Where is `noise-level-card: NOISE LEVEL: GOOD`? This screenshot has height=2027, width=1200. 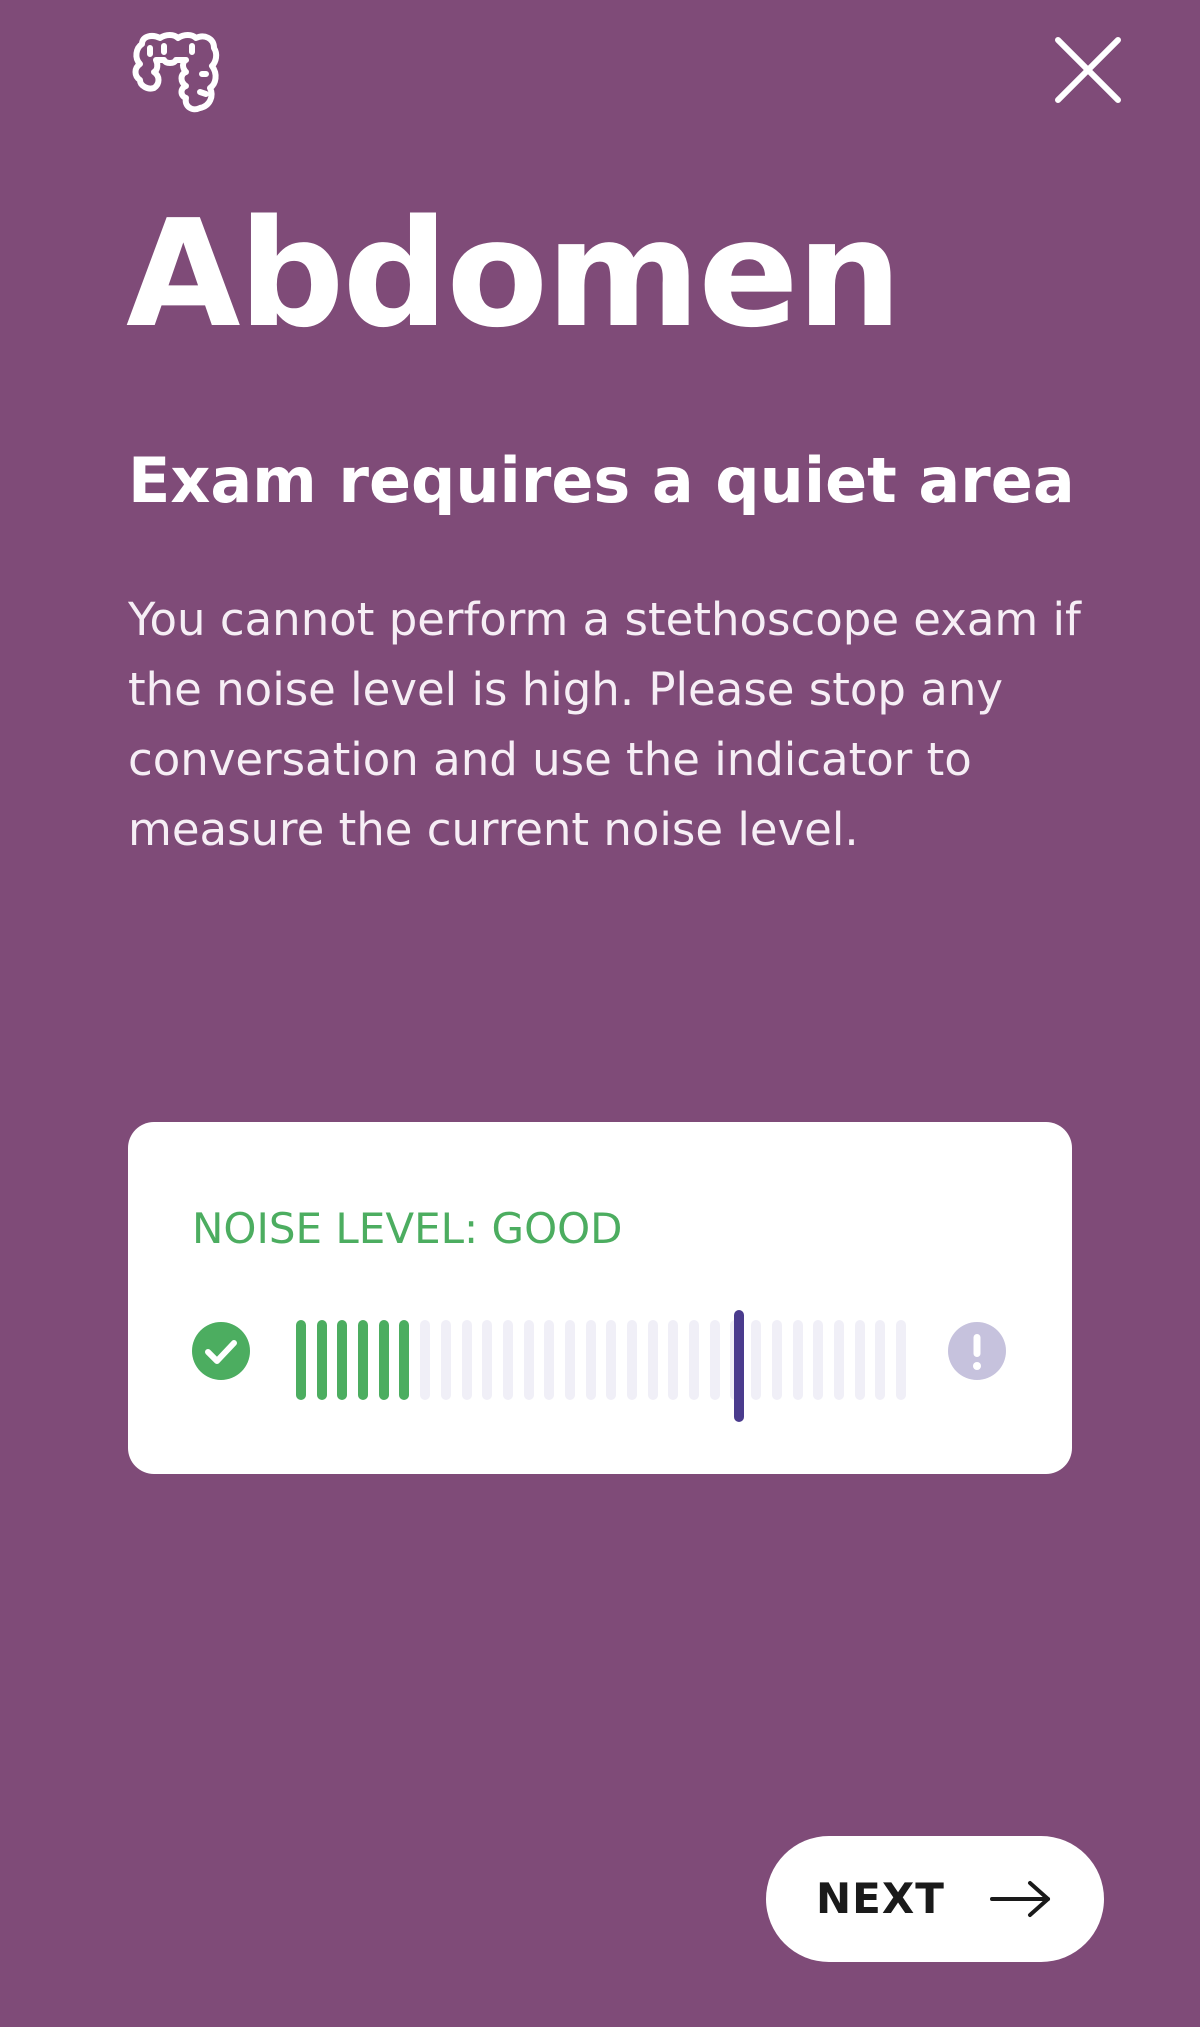 noise-level-card: NOISE LEVEL: GOOD is located at coordinates (600, 1298).